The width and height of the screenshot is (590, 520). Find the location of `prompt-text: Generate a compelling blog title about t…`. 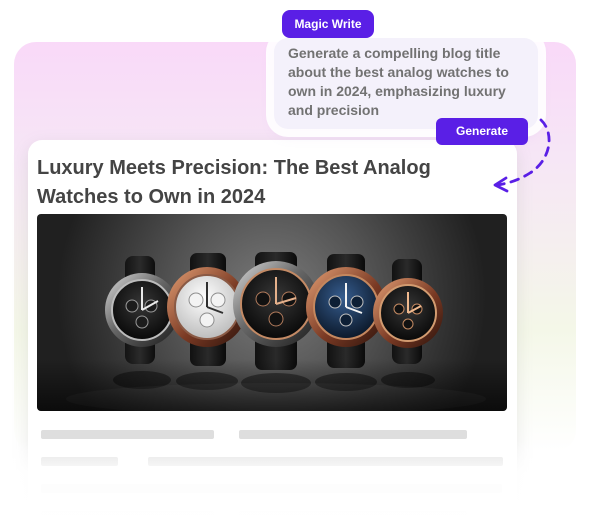

prompt-text: Generate a compelling blog title about t… is located at coordinates (398, 81).